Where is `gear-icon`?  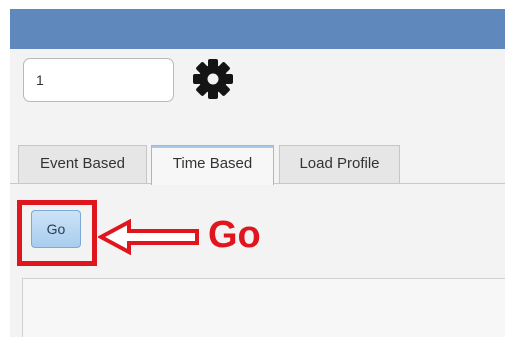 gear-icon is located at coordinates (213, 79).